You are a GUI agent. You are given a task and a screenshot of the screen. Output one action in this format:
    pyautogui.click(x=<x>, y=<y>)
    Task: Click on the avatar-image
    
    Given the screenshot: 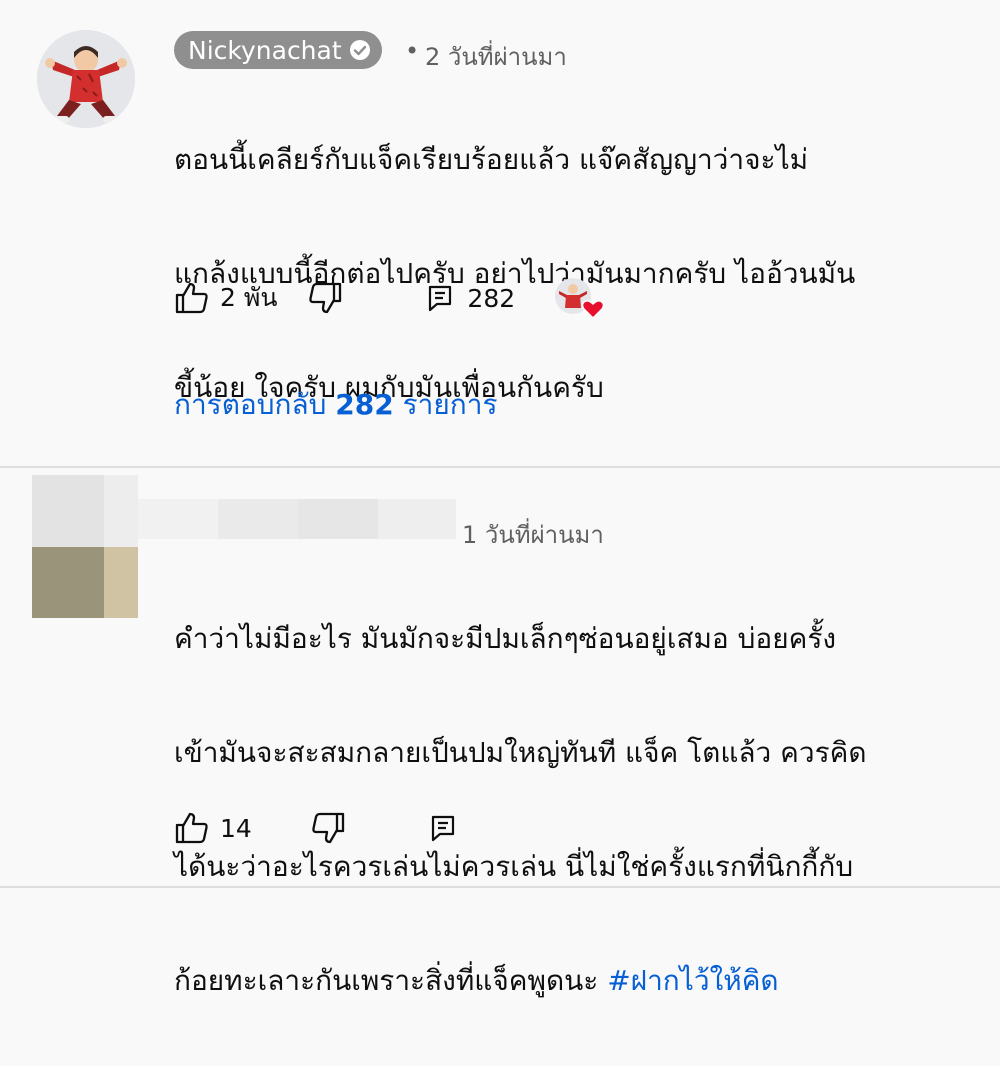 What is the action you would take?
    pyautogui.click(x=86, y=79)
    